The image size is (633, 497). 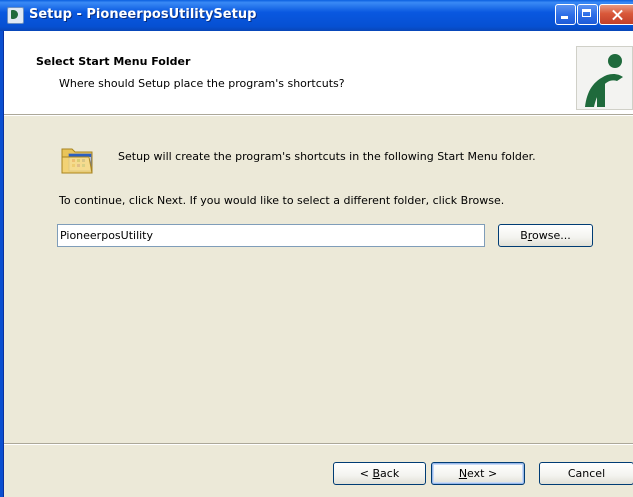 I want to click on back-label-prefix: <, so click(x=366, y=473).